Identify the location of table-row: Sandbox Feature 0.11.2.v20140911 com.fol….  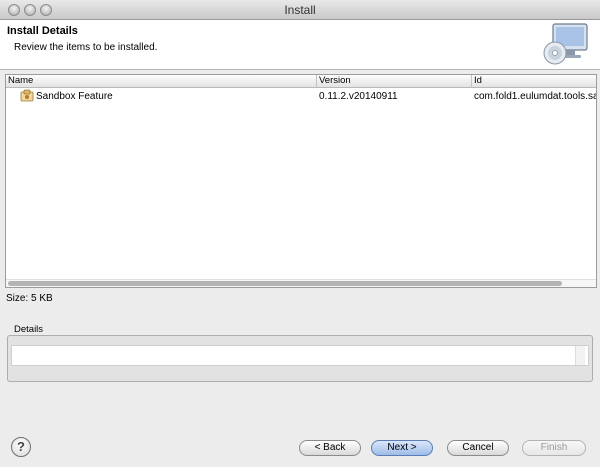
(301, 97).